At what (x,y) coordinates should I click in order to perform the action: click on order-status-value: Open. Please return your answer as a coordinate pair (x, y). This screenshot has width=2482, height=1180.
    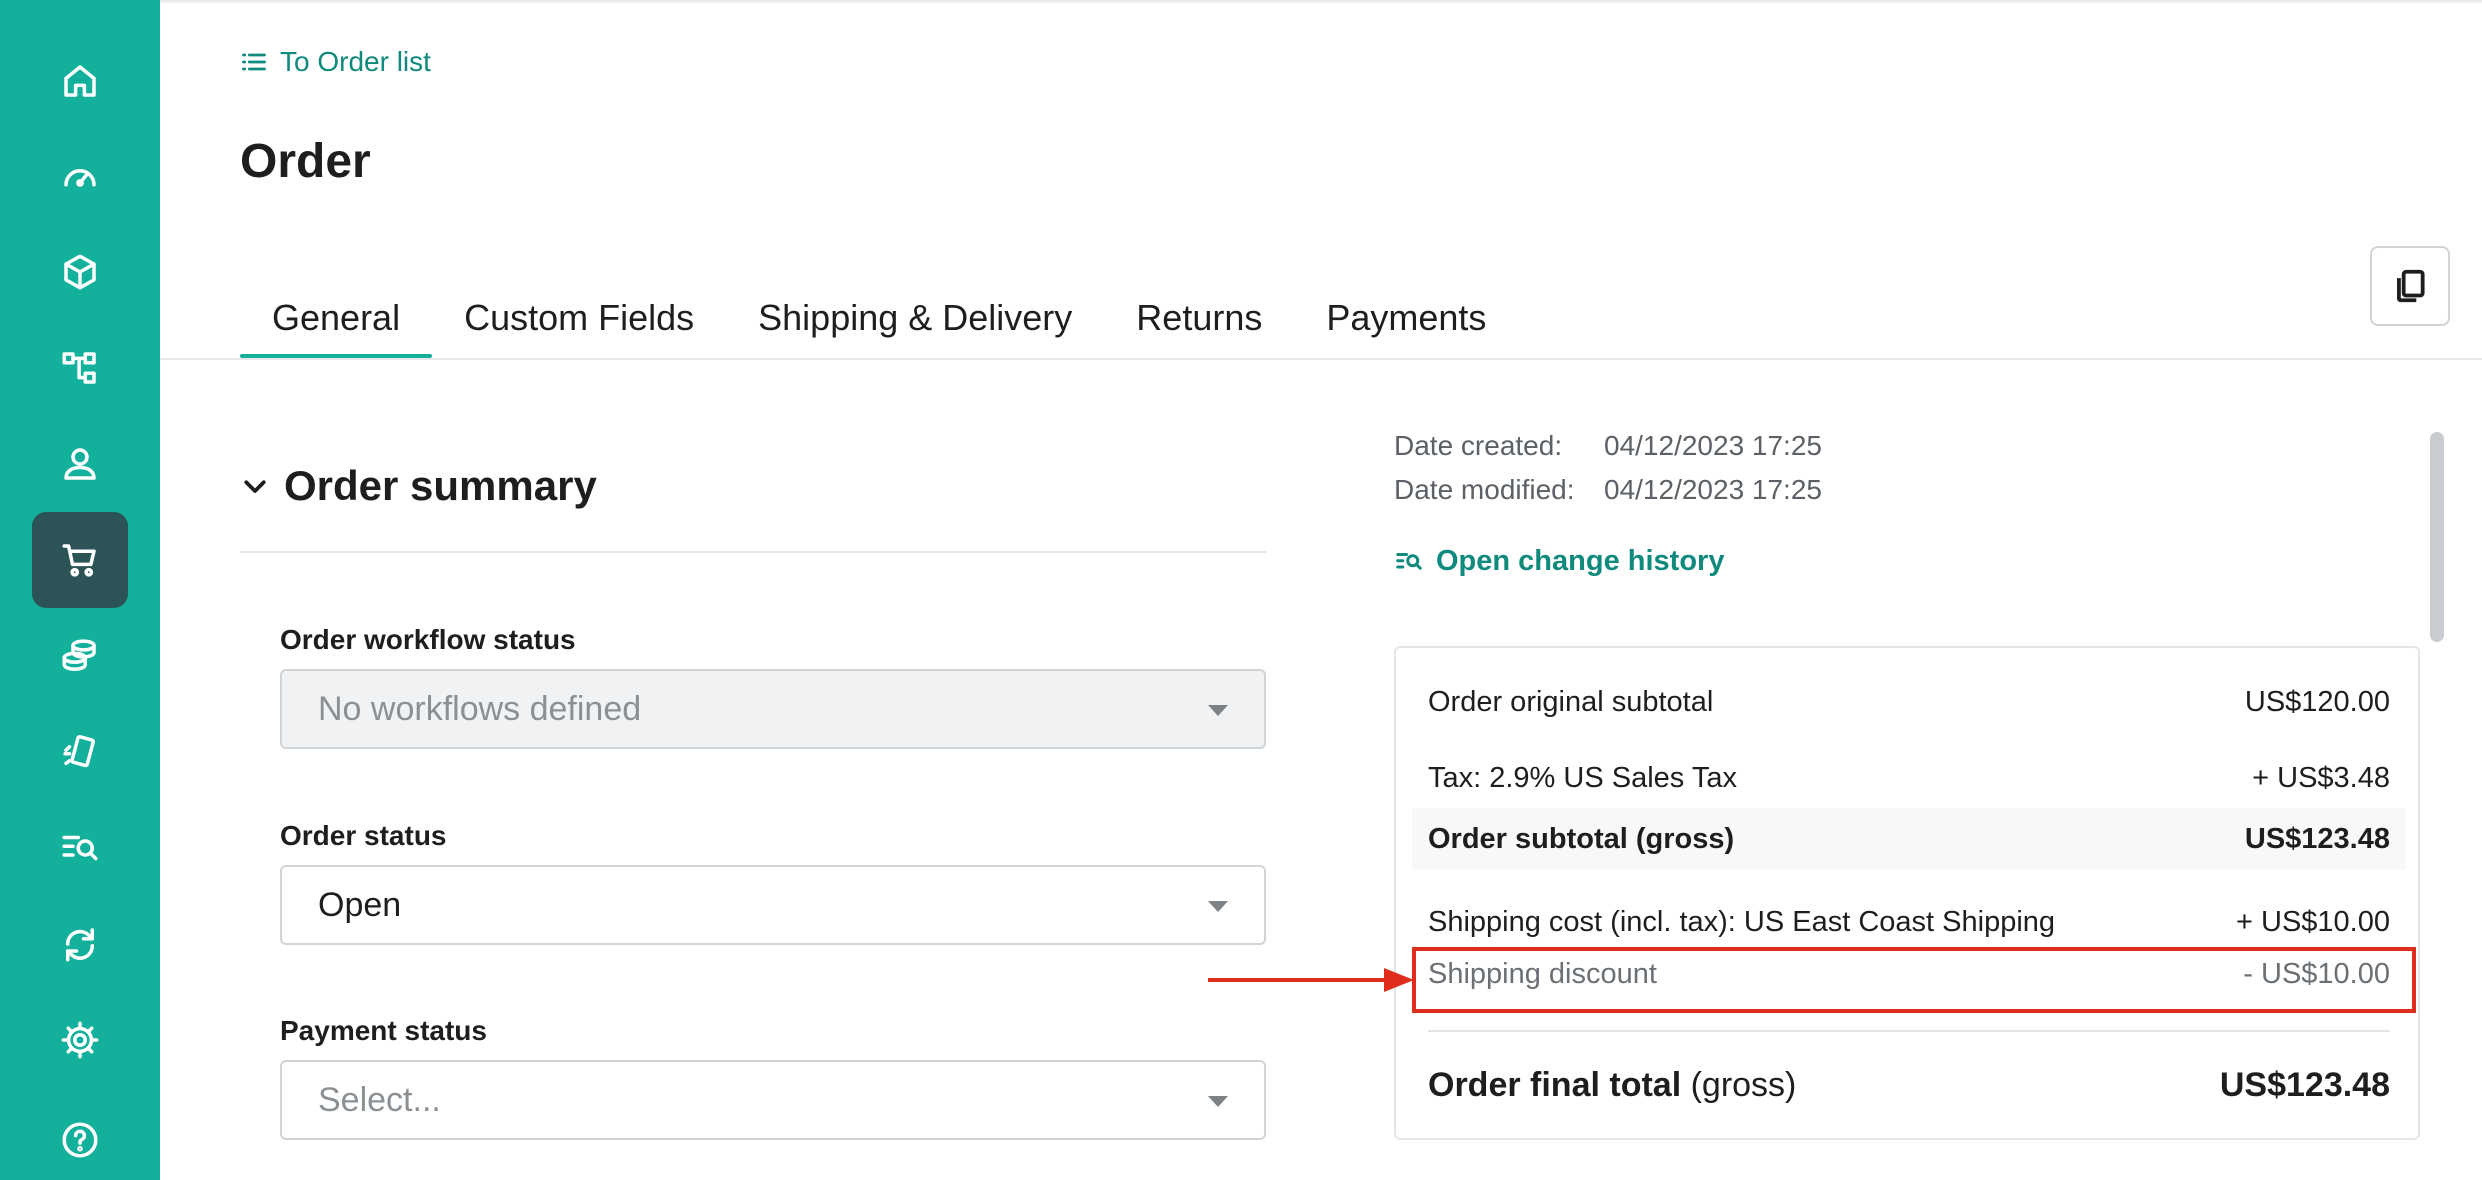
    Looking at the image, I should click on (360, 904).